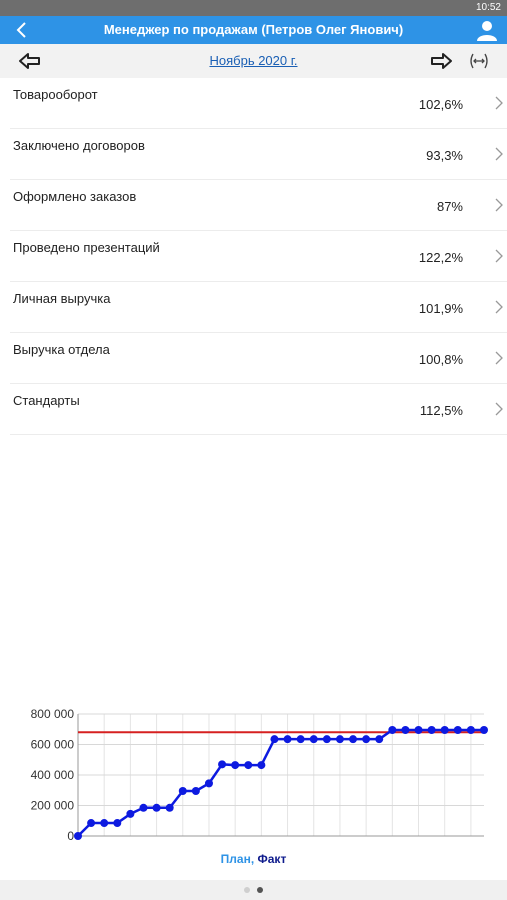 The height and width of the screenshot is (900, 507). Describe the element at coordinates (253, 8) in the screenshot. I see `status-bar: 10:52` at that location.